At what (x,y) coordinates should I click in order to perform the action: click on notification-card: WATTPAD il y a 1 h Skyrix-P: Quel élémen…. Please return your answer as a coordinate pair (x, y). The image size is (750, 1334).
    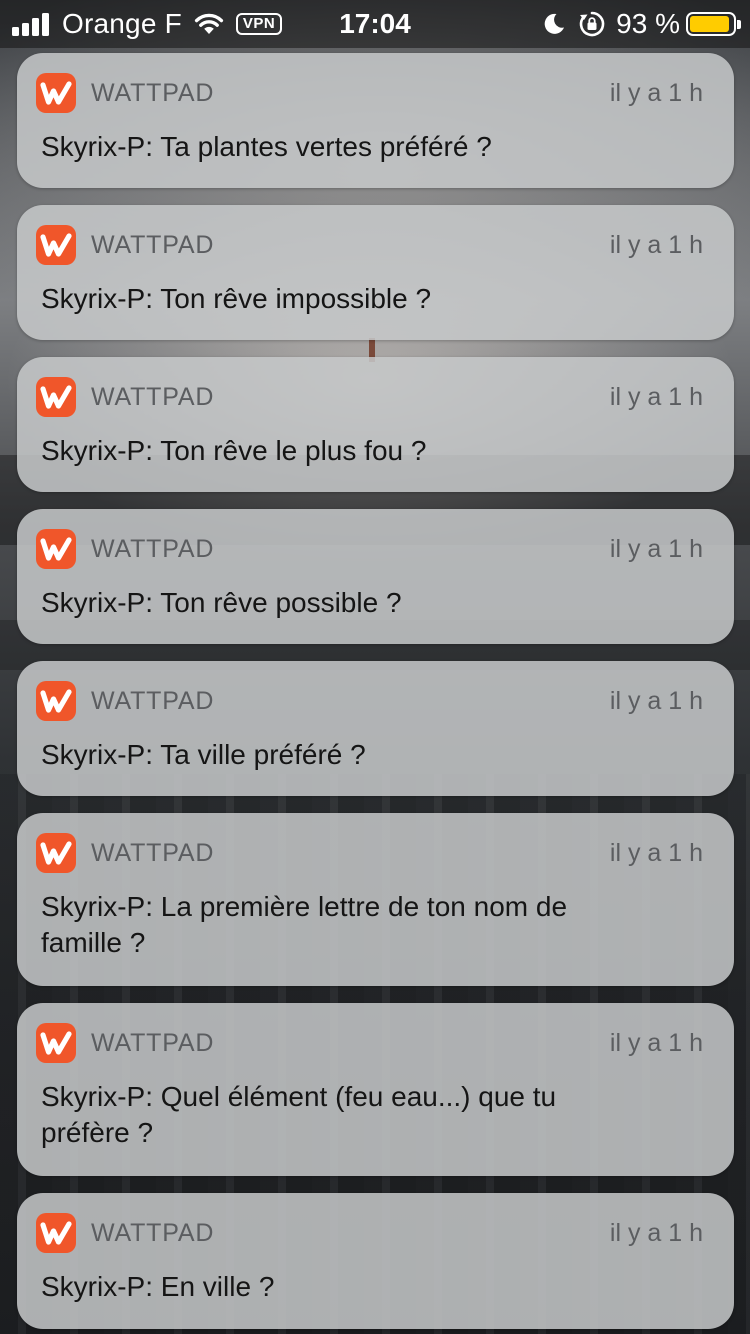
    Looking at the image, I should click on (375, 1089).